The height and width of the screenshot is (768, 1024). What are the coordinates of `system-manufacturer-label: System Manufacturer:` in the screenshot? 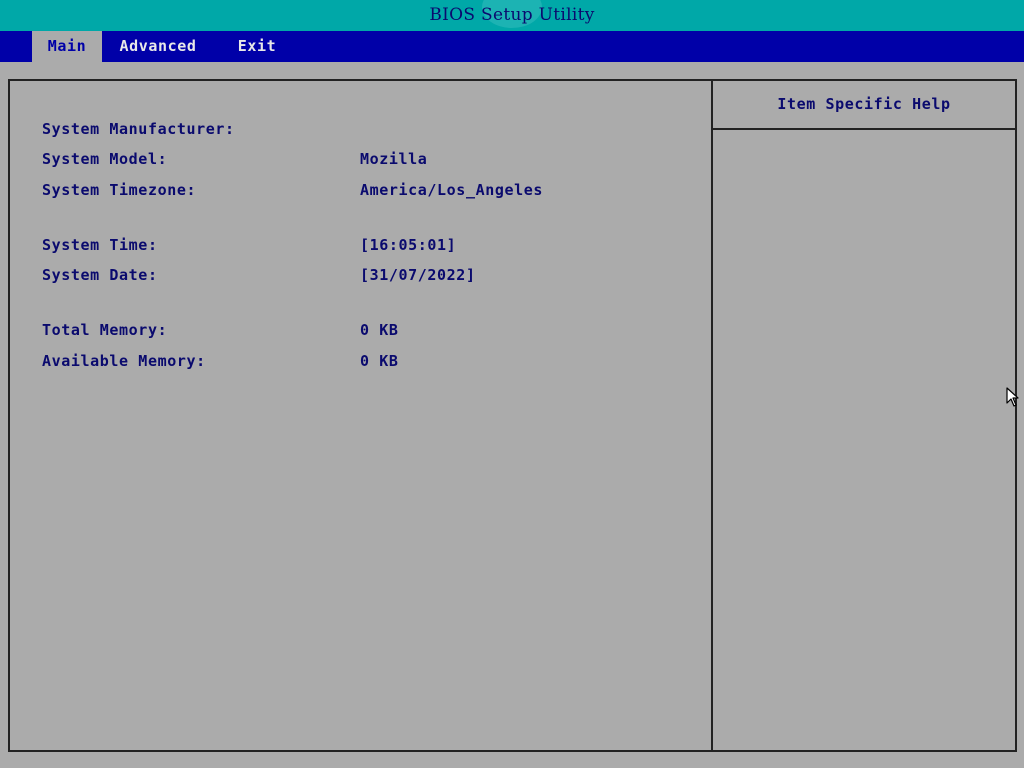 It's located at (138, 129).